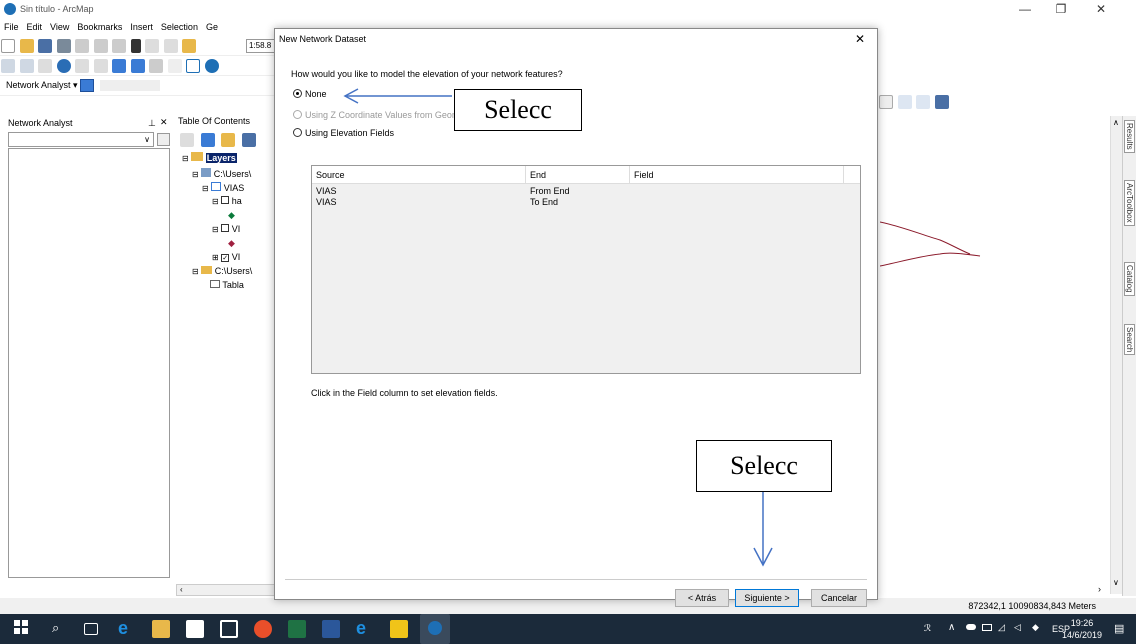 This screenshot has width=1136, height=644. Describe the element at coordinates (1081, 635) in the screenshot. I see `clock-date: 14/6/2019` at that location.